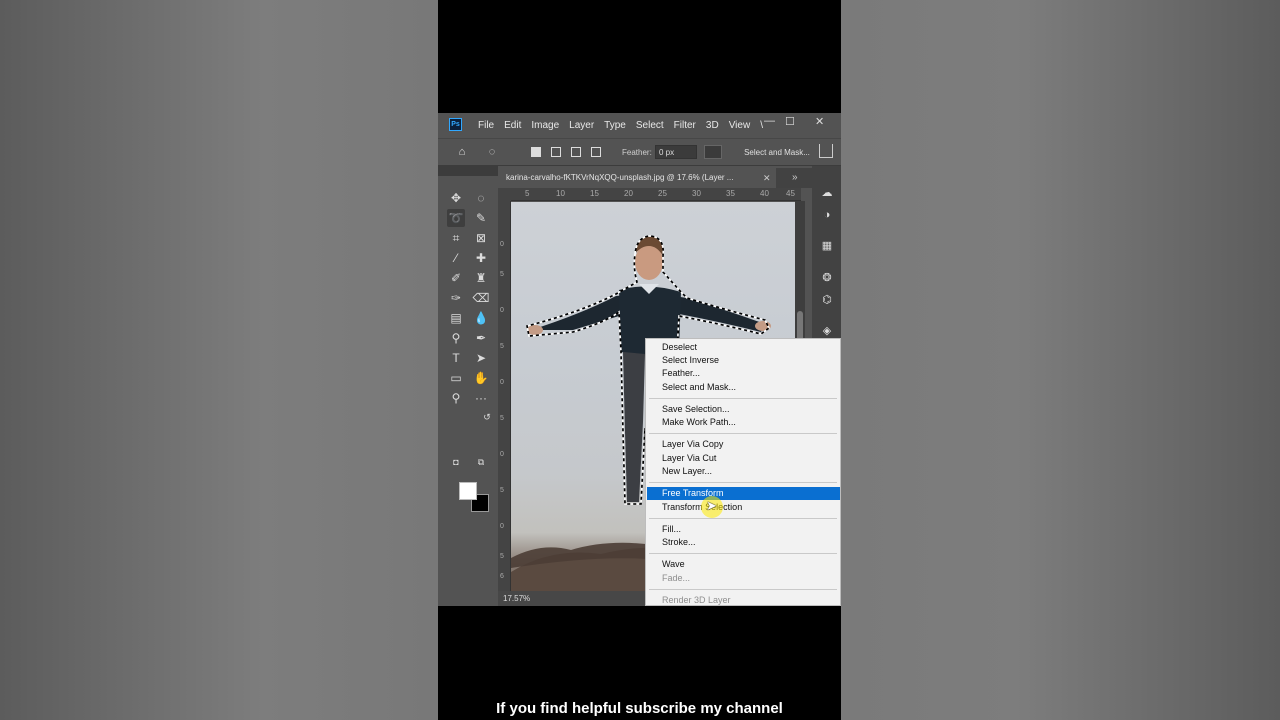  I want to click on menu-layer: Layer, so click(581, 125).